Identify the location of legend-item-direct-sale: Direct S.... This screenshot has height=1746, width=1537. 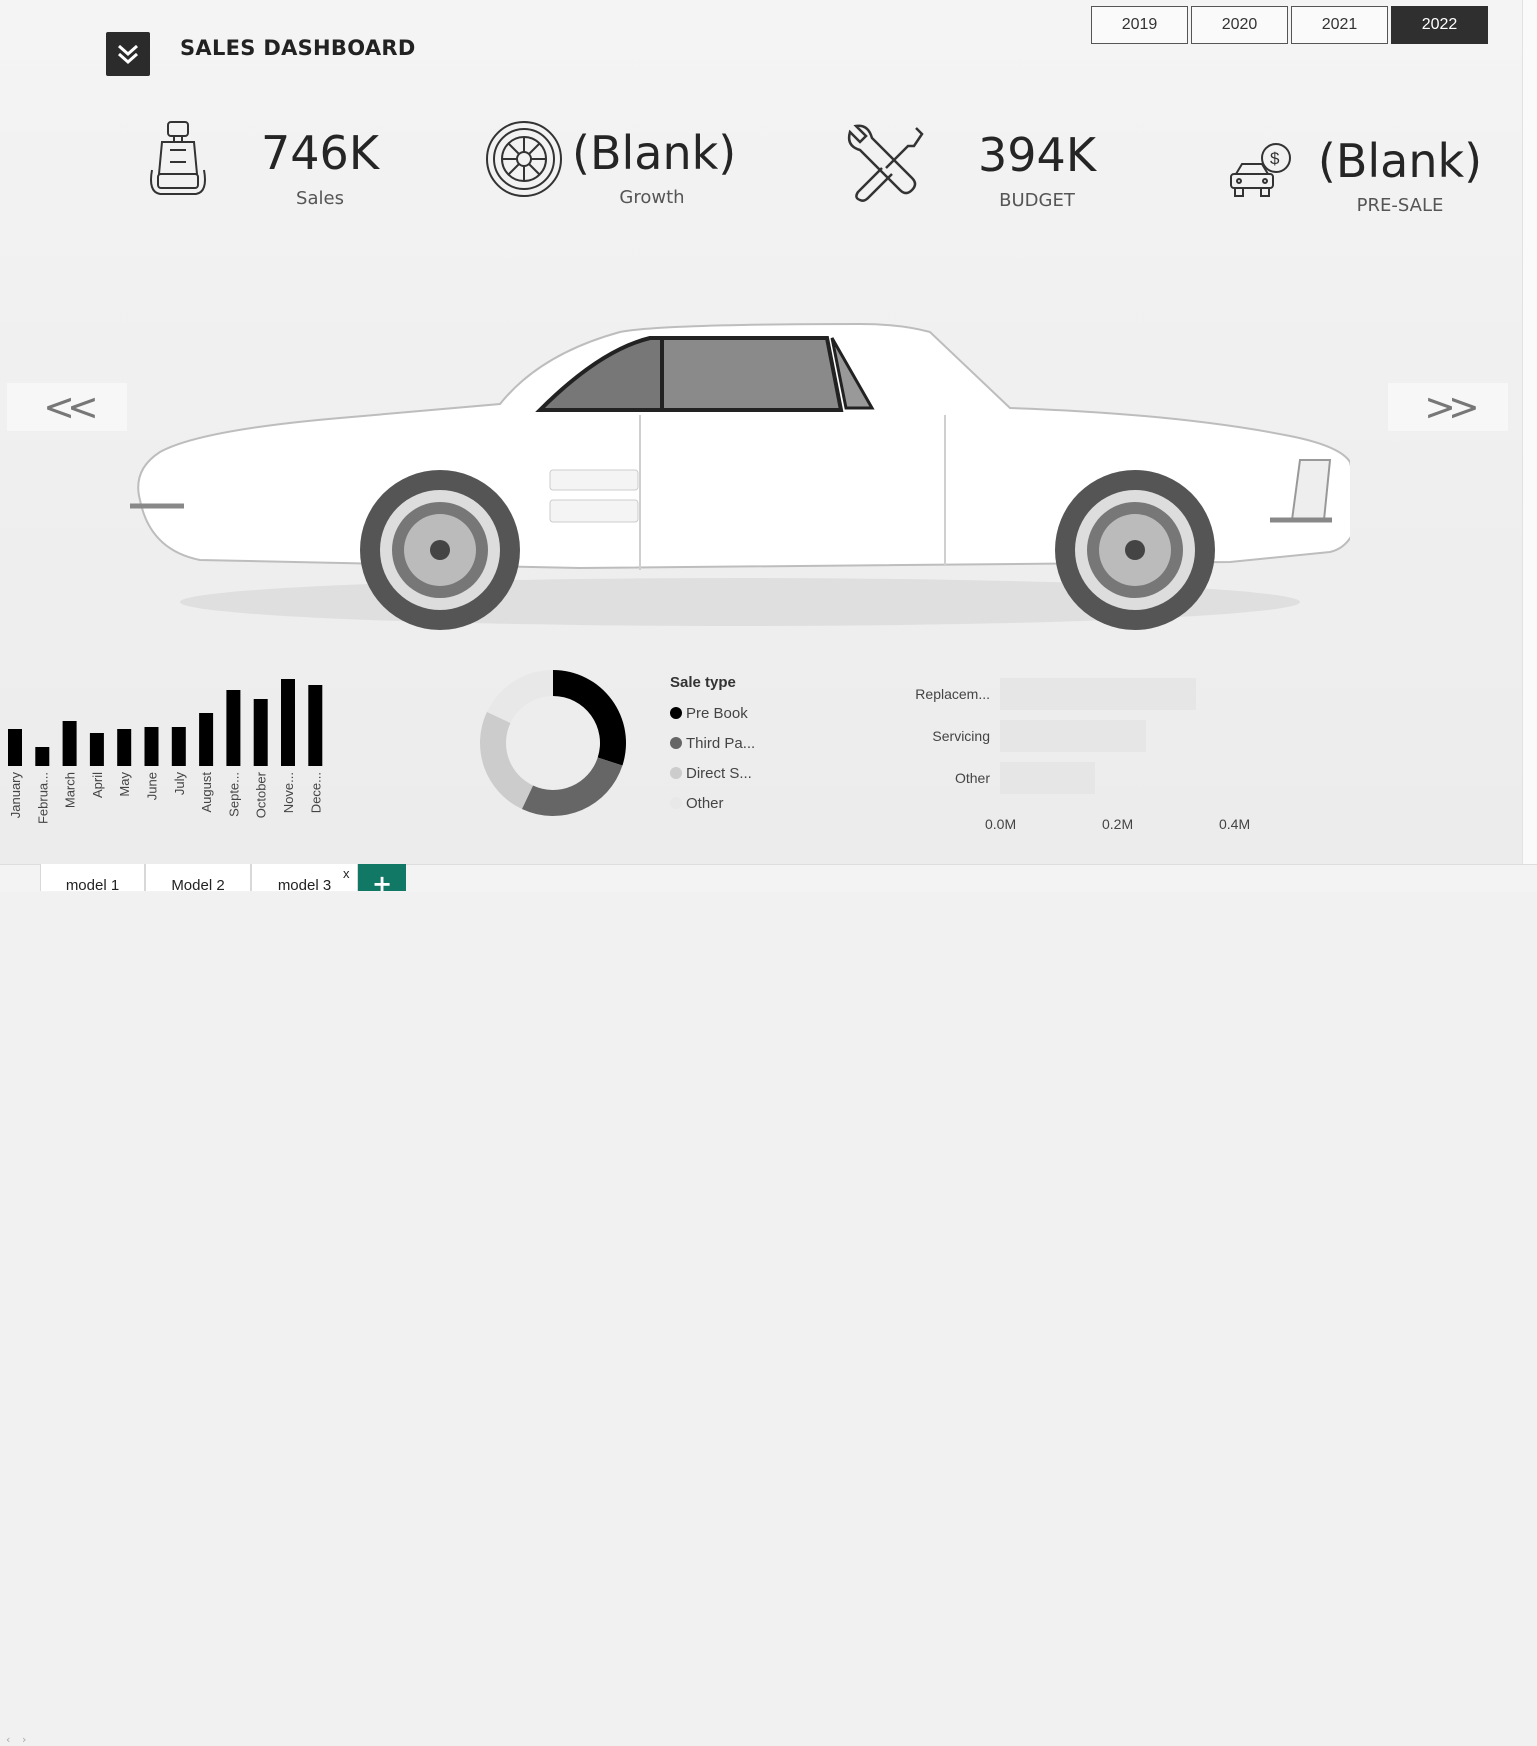
(712, 773).